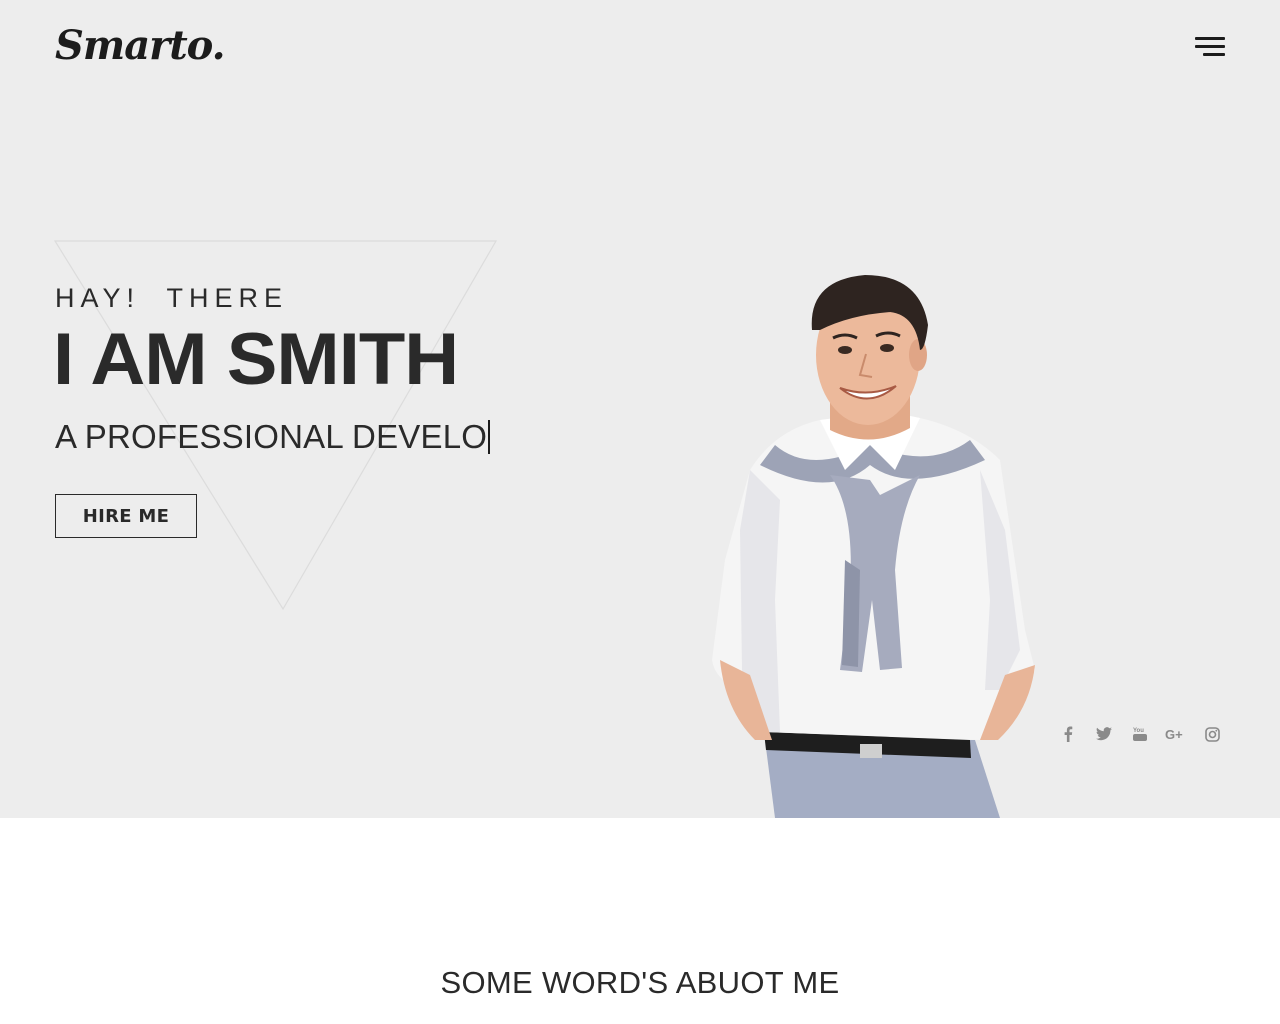  I want to click on typed-text: A PROFESSIONAL DEVELO, so click(271, 436).